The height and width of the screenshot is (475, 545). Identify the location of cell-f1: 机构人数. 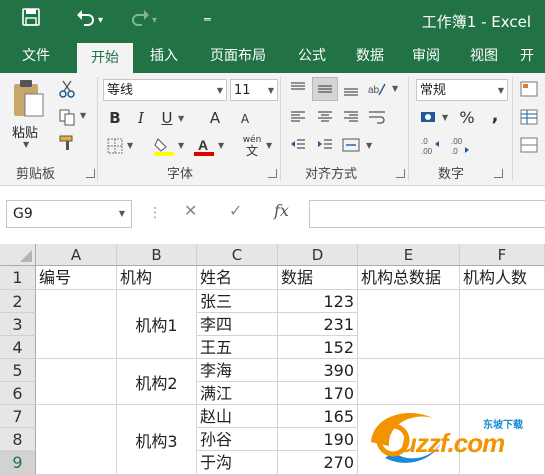
(502, 278).